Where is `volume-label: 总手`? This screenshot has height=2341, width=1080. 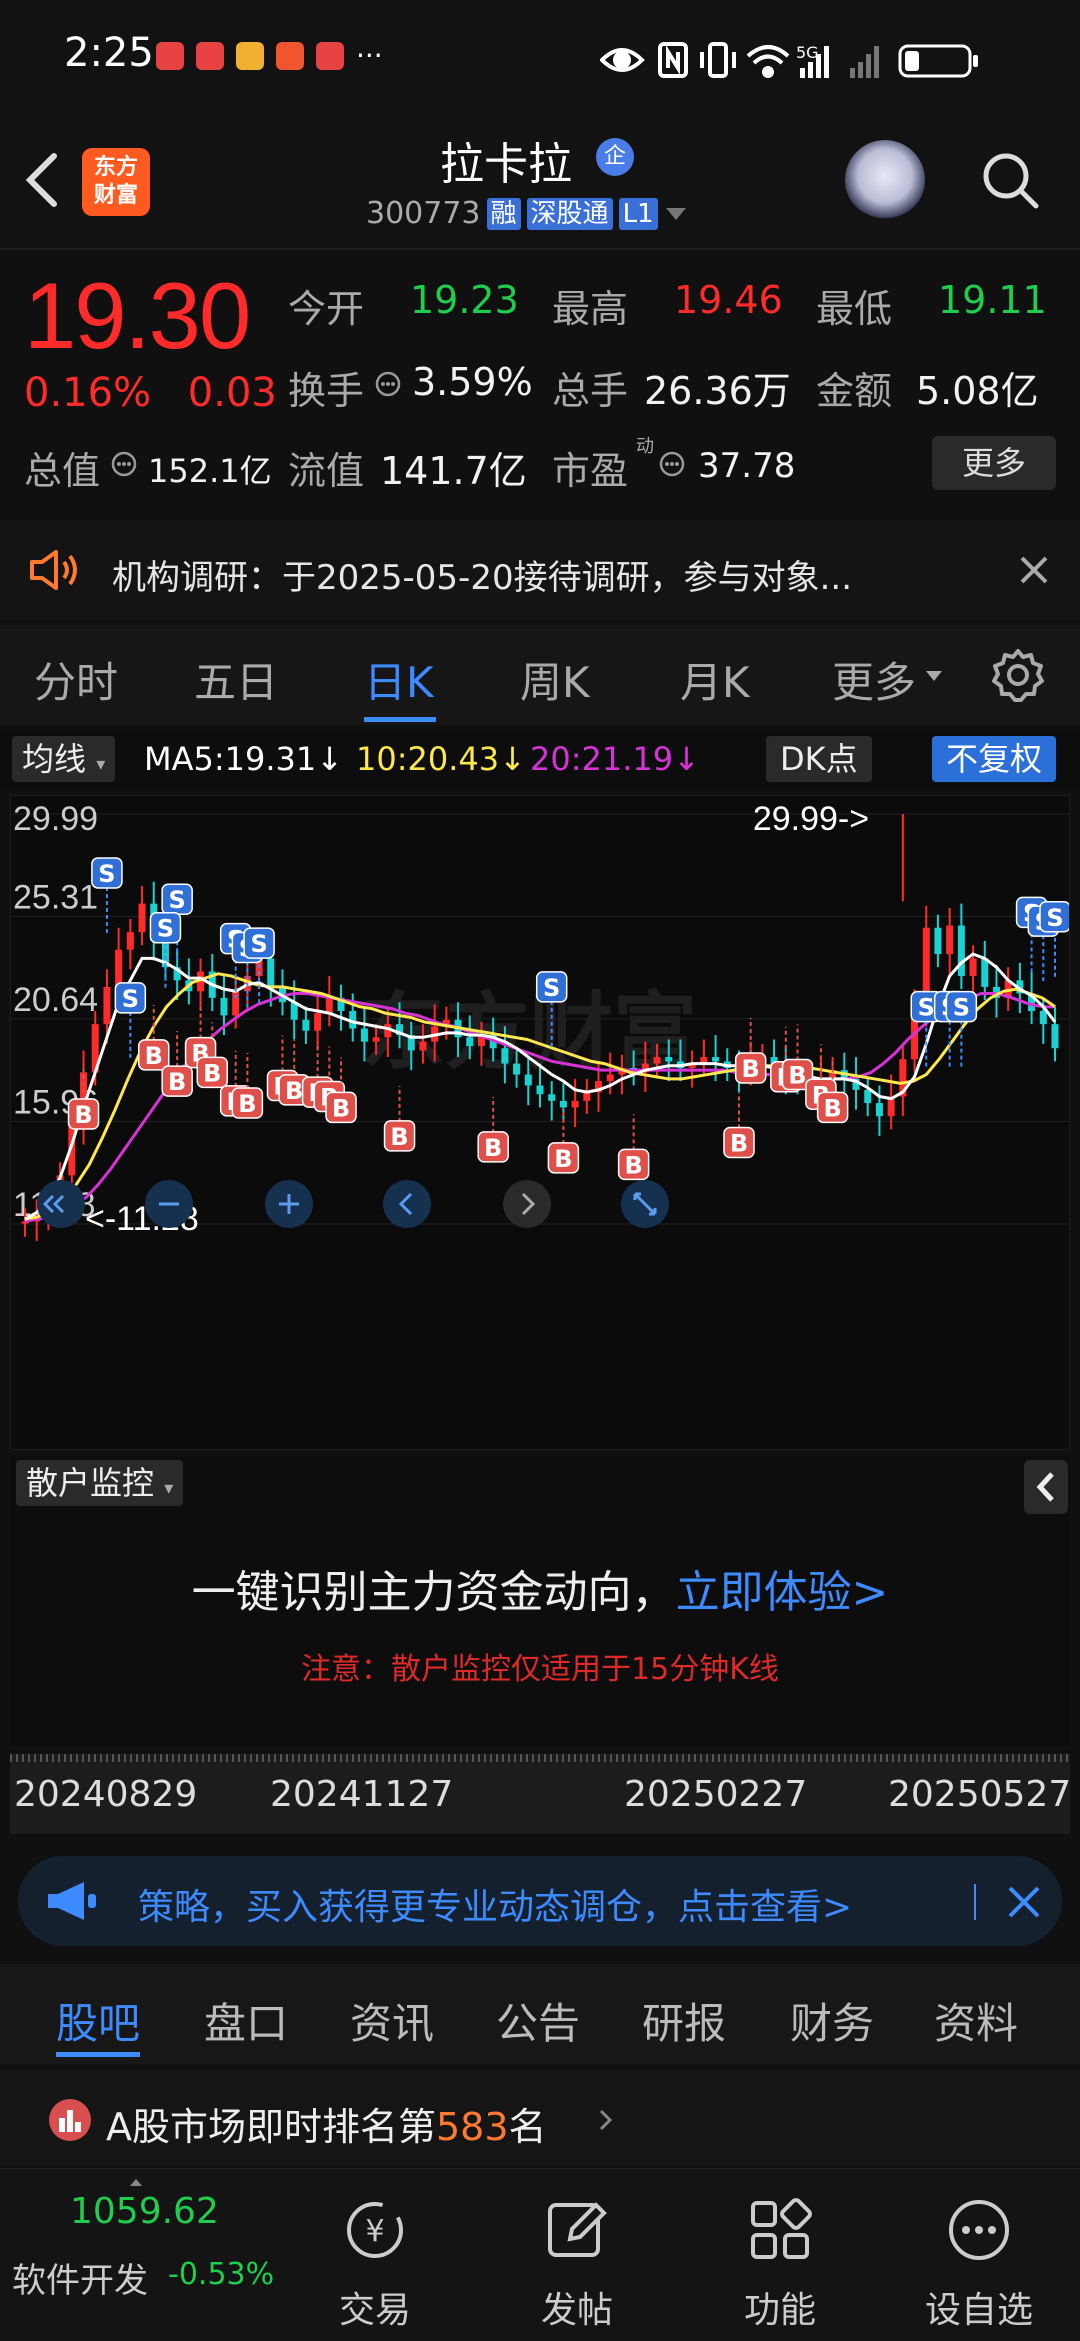
volume-label: 总手 is located at coordinates (590, 391).